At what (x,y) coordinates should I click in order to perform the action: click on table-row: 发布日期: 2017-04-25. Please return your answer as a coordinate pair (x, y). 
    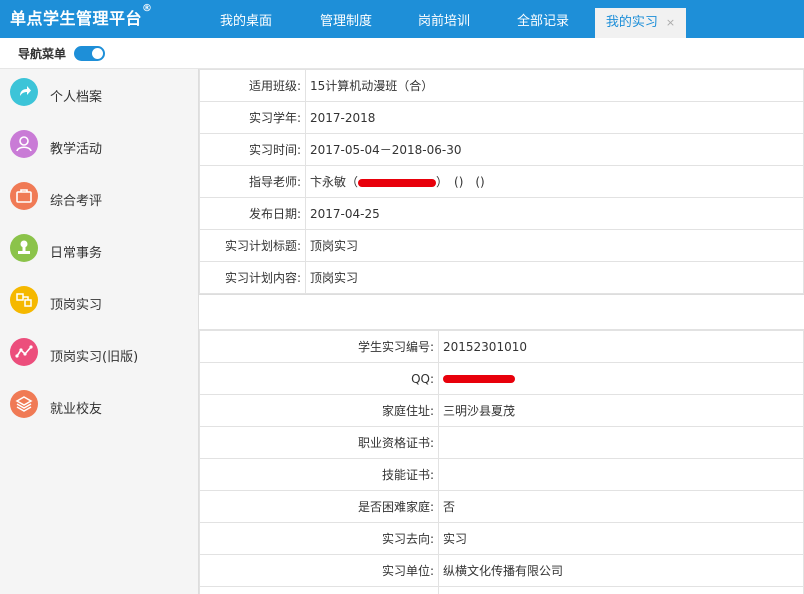
    Looking at the image, I should click on (501, 213).